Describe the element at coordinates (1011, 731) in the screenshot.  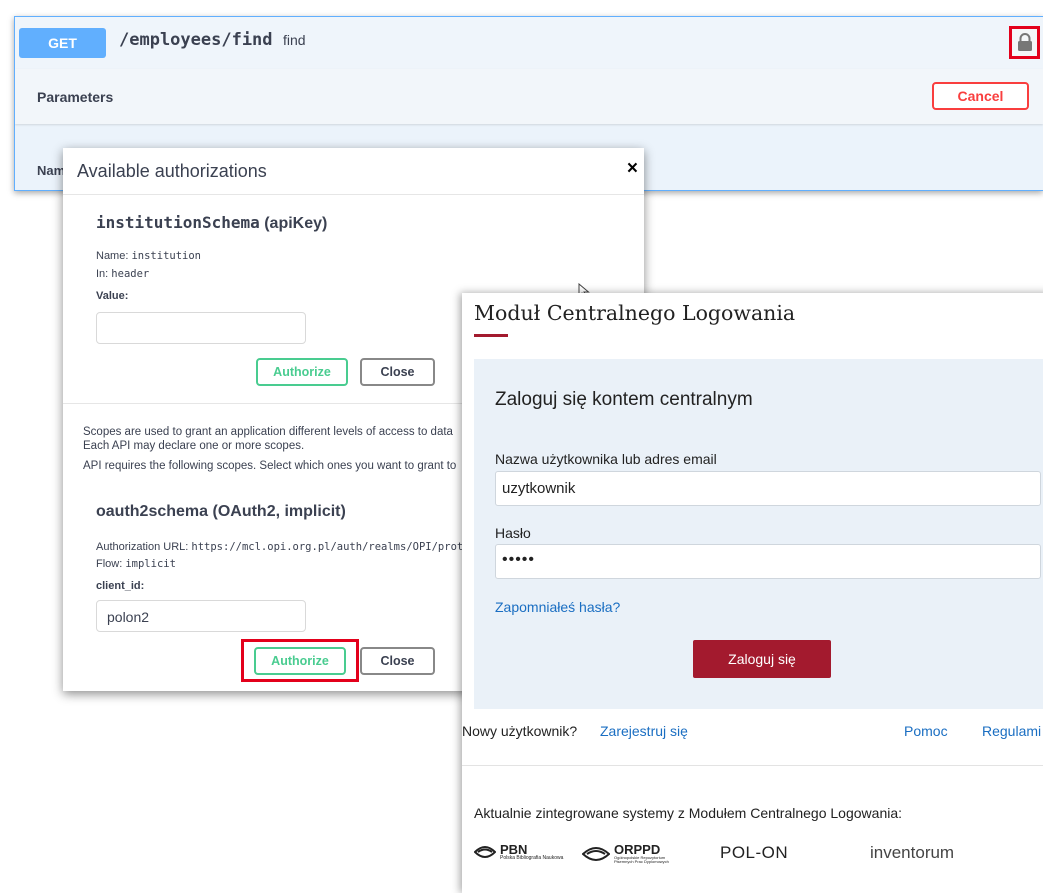
I see `rules-link: Regulami` at that location.